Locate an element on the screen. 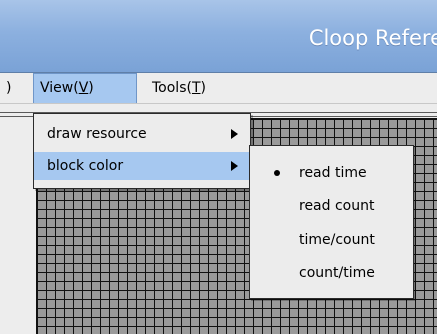  menu-previous-partial: ) is located at coordinates (9, 88).